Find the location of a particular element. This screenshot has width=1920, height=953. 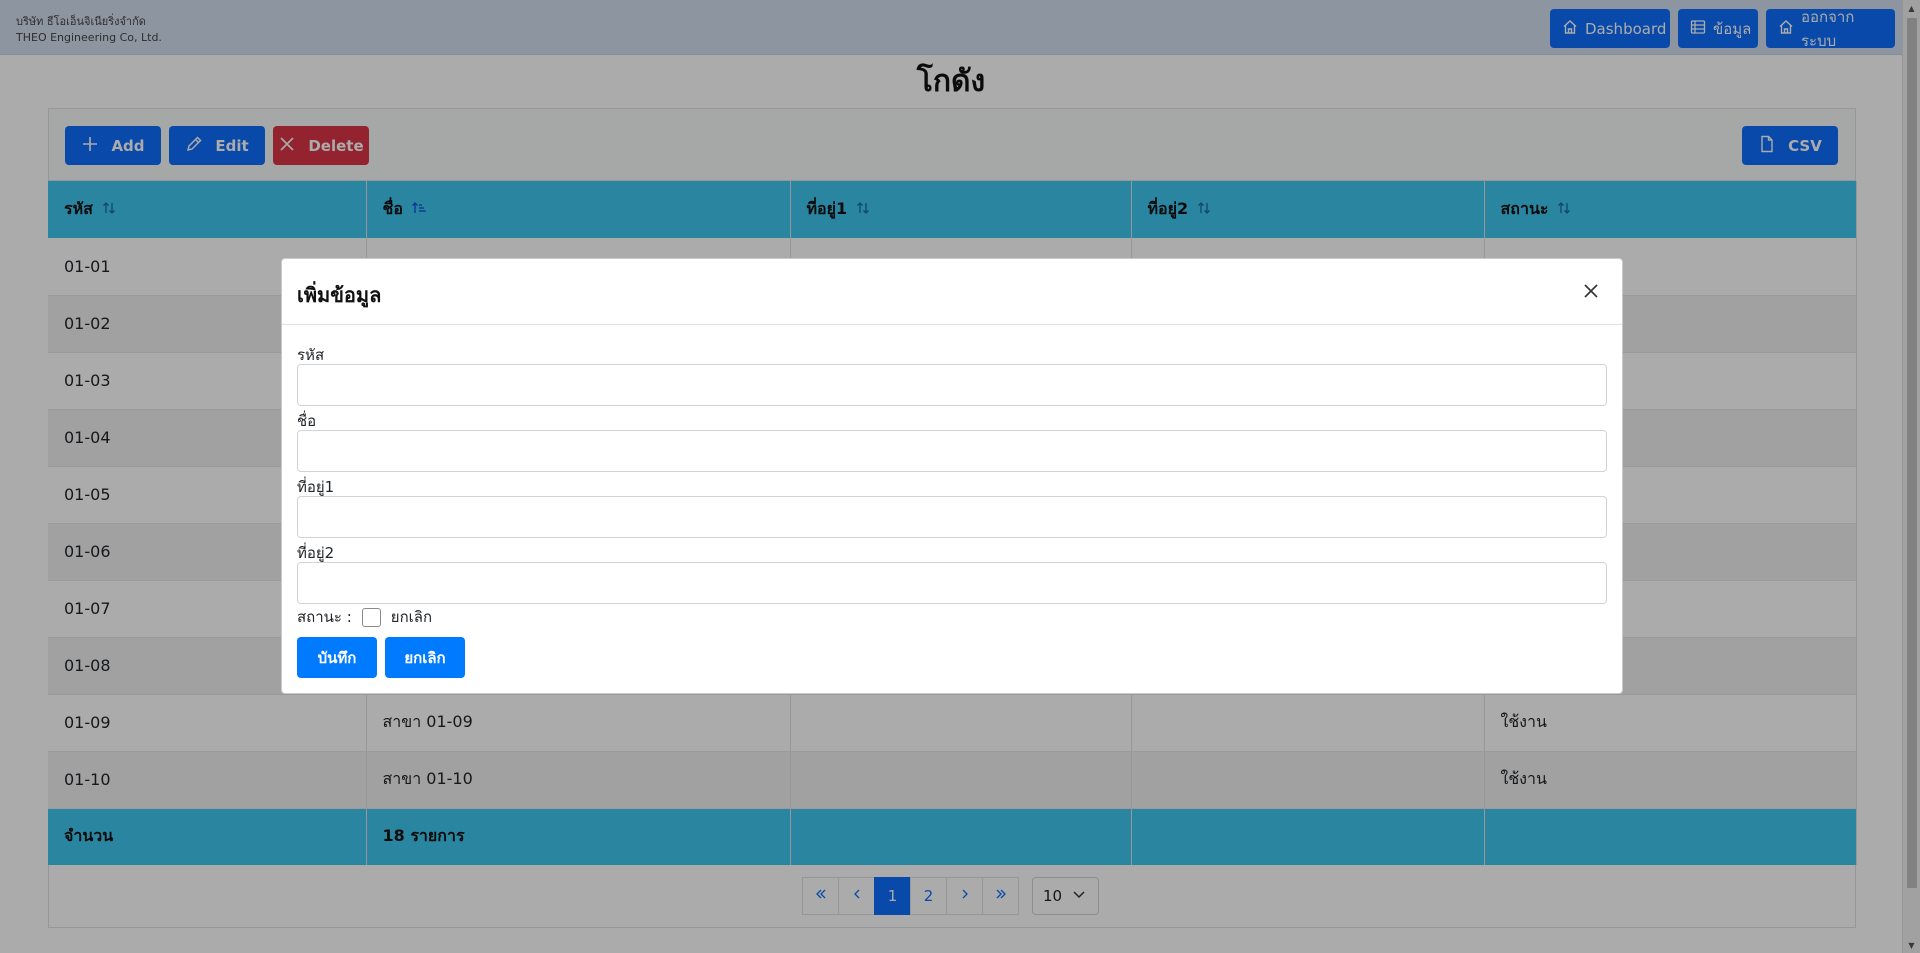

close-icon is located at coordinates (1591, 294).